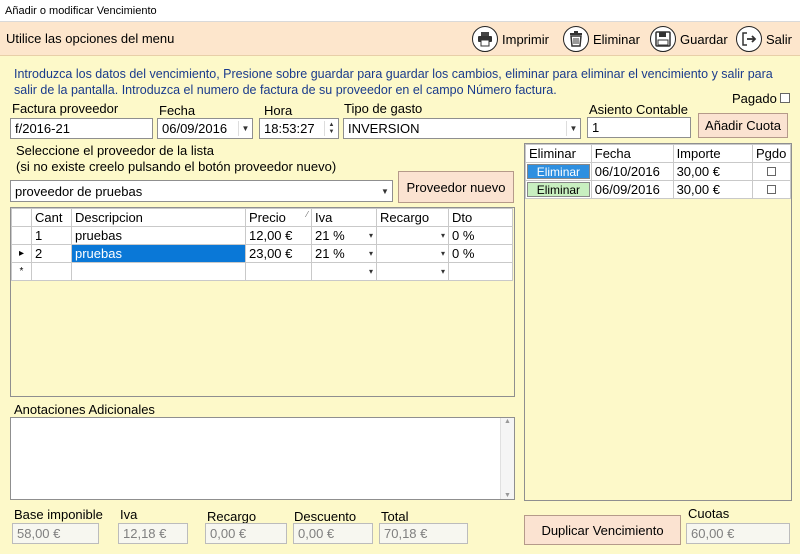 The image size is (800, 554). Describe the element at coordinates (525, 39) in the screenshot. I see `print-button-label: Imprimir` at that location.